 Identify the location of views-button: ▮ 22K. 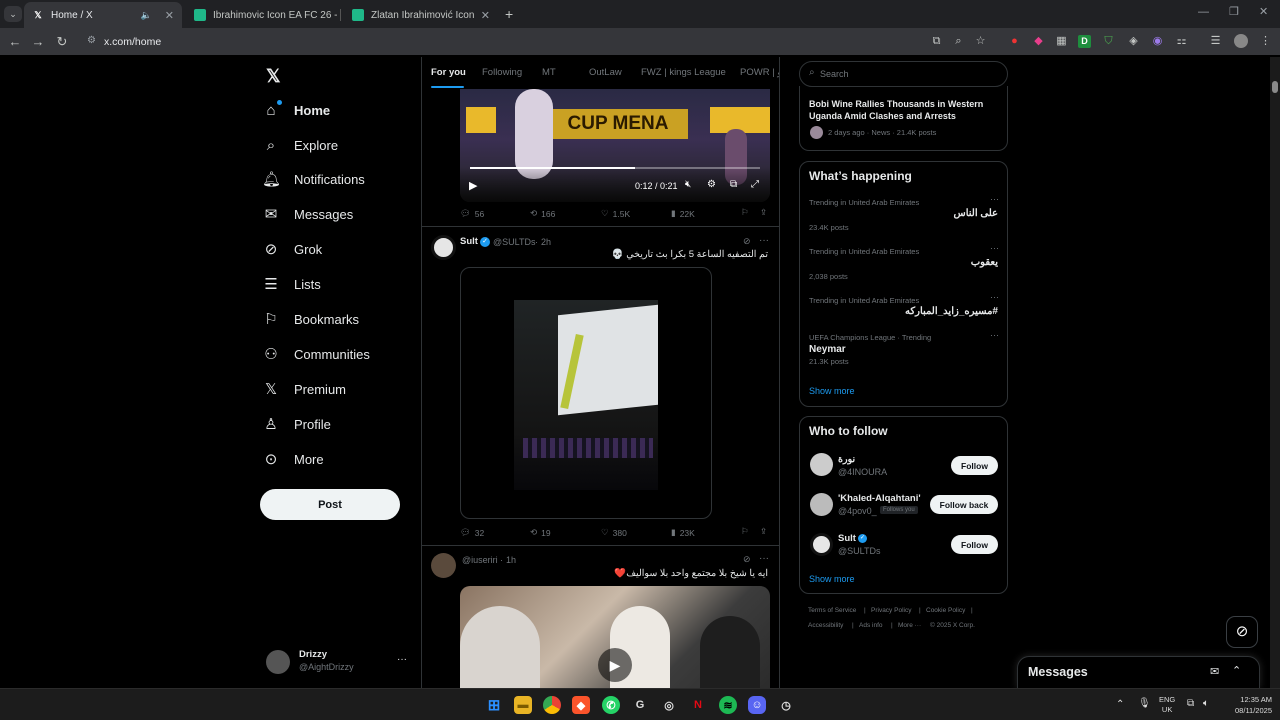
(683, 213).